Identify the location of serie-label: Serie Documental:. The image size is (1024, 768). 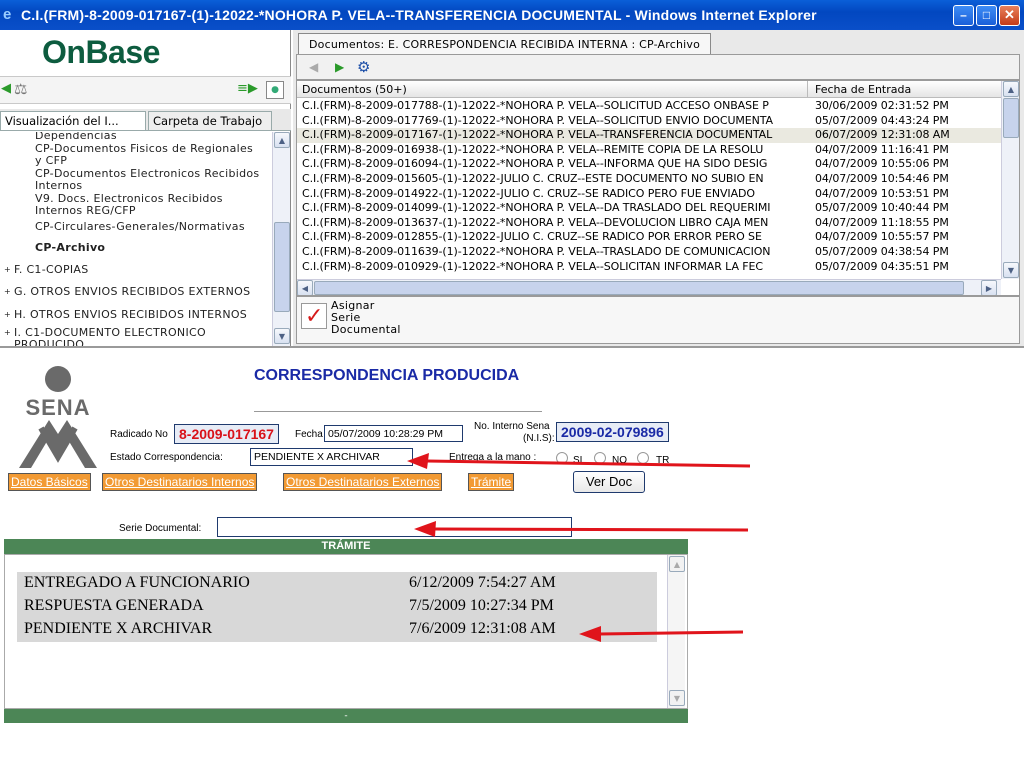
(160, 528).